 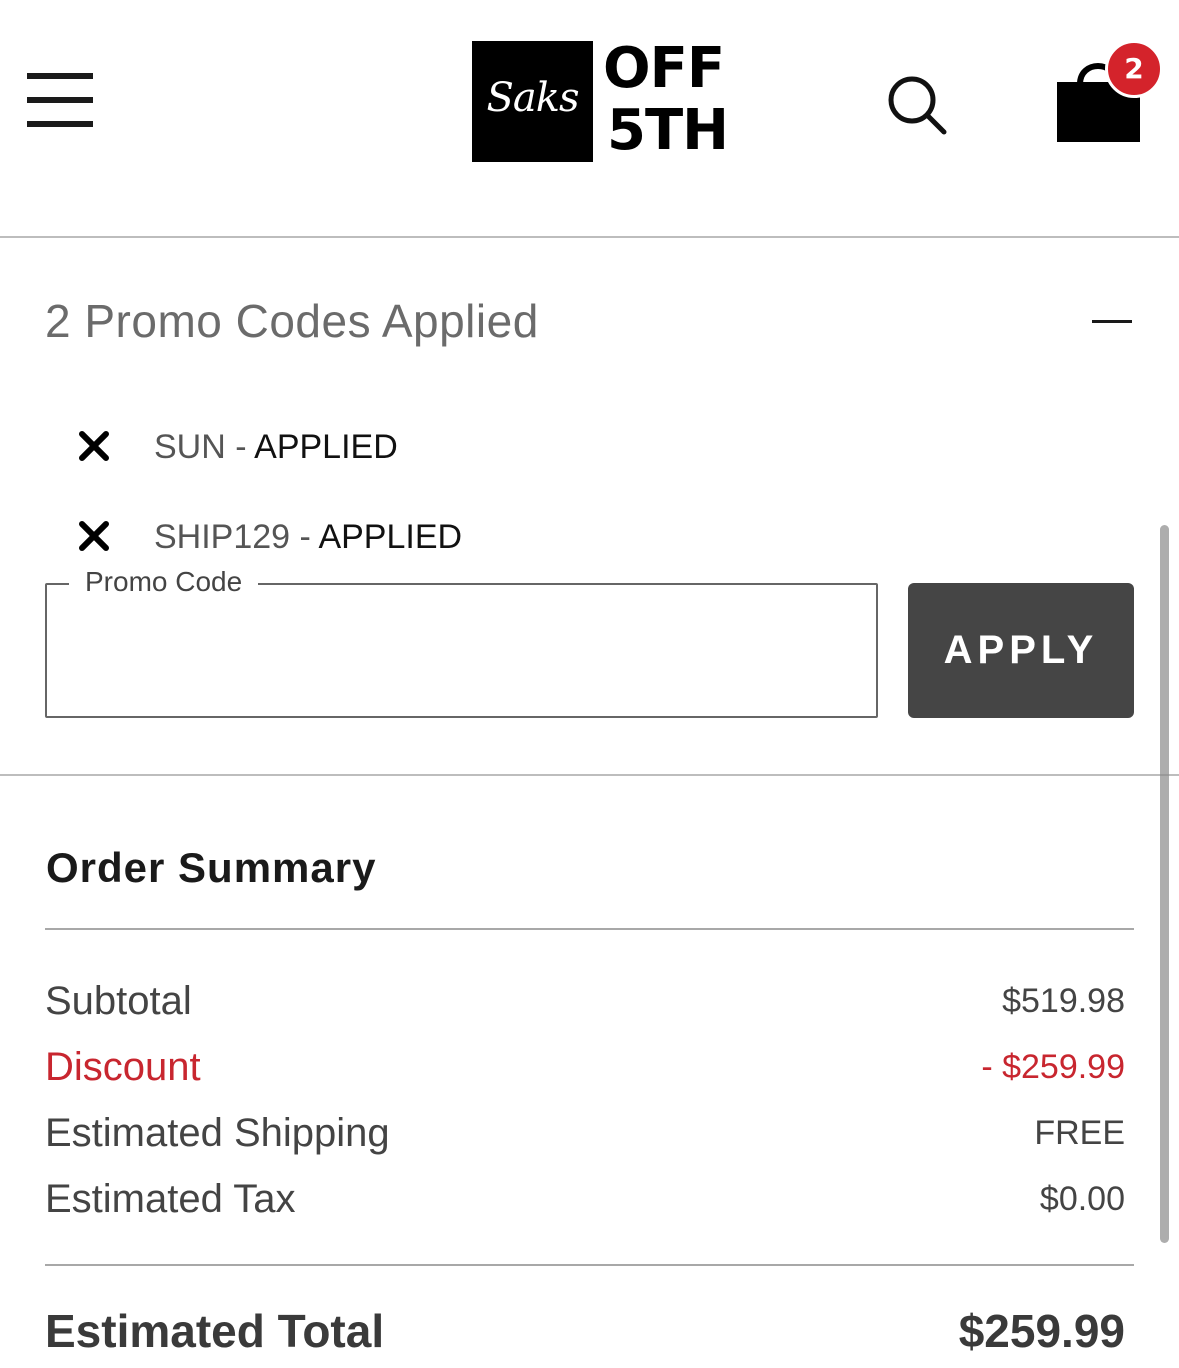 I want to click on total-label: Estimated Total, so click(x=215, y=1331).